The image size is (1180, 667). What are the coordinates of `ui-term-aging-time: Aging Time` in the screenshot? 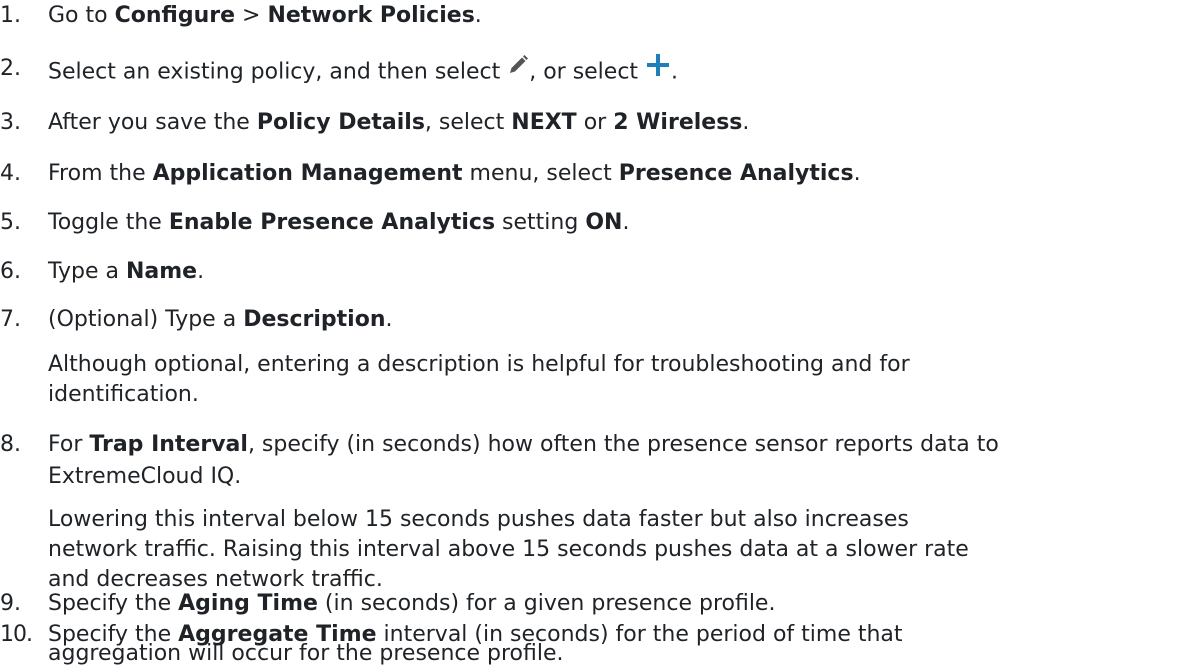 It's located at (248, 603).